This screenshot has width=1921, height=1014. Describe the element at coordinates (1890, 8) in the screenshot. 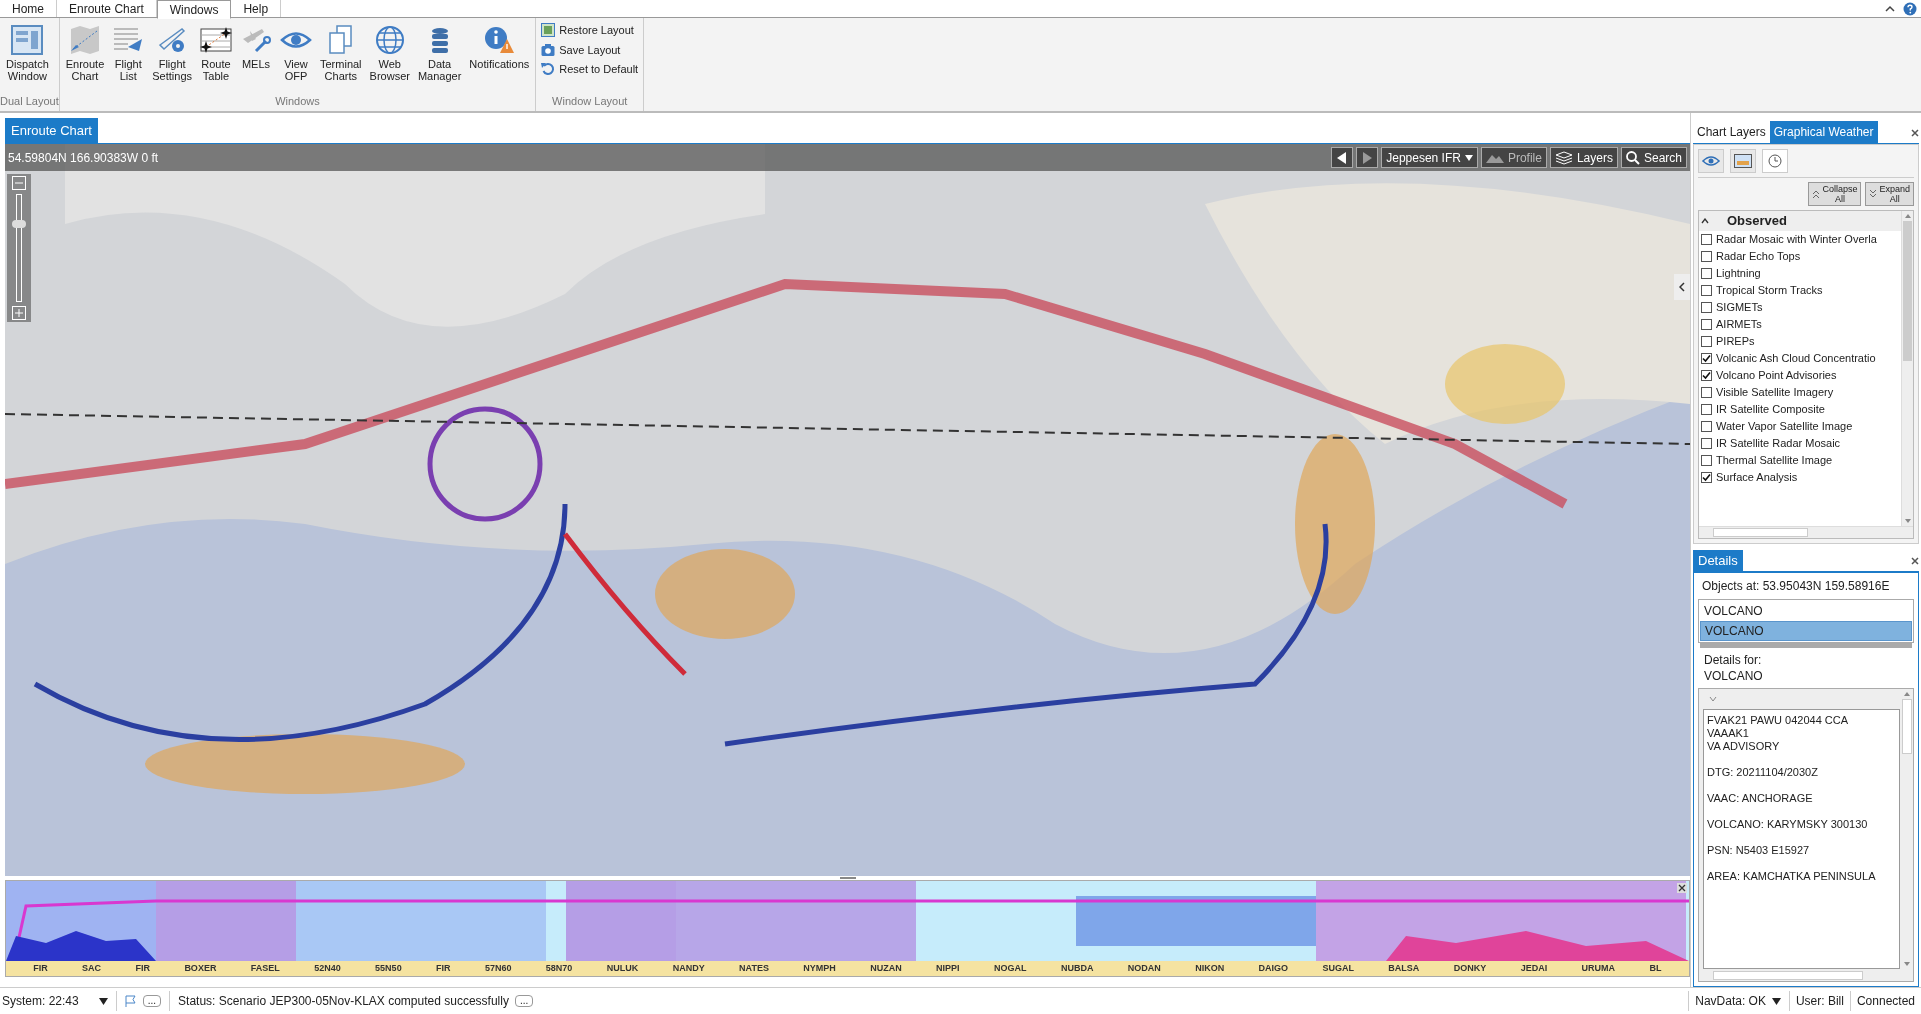

I see `collapse-ribbon-icon` at that location.